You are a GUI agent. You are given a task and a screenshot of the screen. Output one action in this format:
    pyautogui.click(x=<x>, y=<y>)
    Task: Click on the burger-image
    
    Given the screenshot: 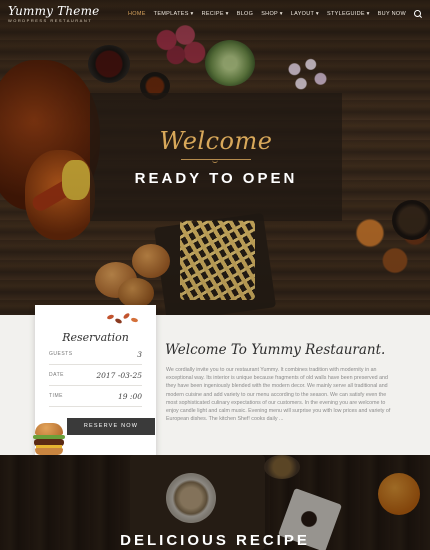 What is the action you would take?
    pyautogui.click(x=50, y=439)
    